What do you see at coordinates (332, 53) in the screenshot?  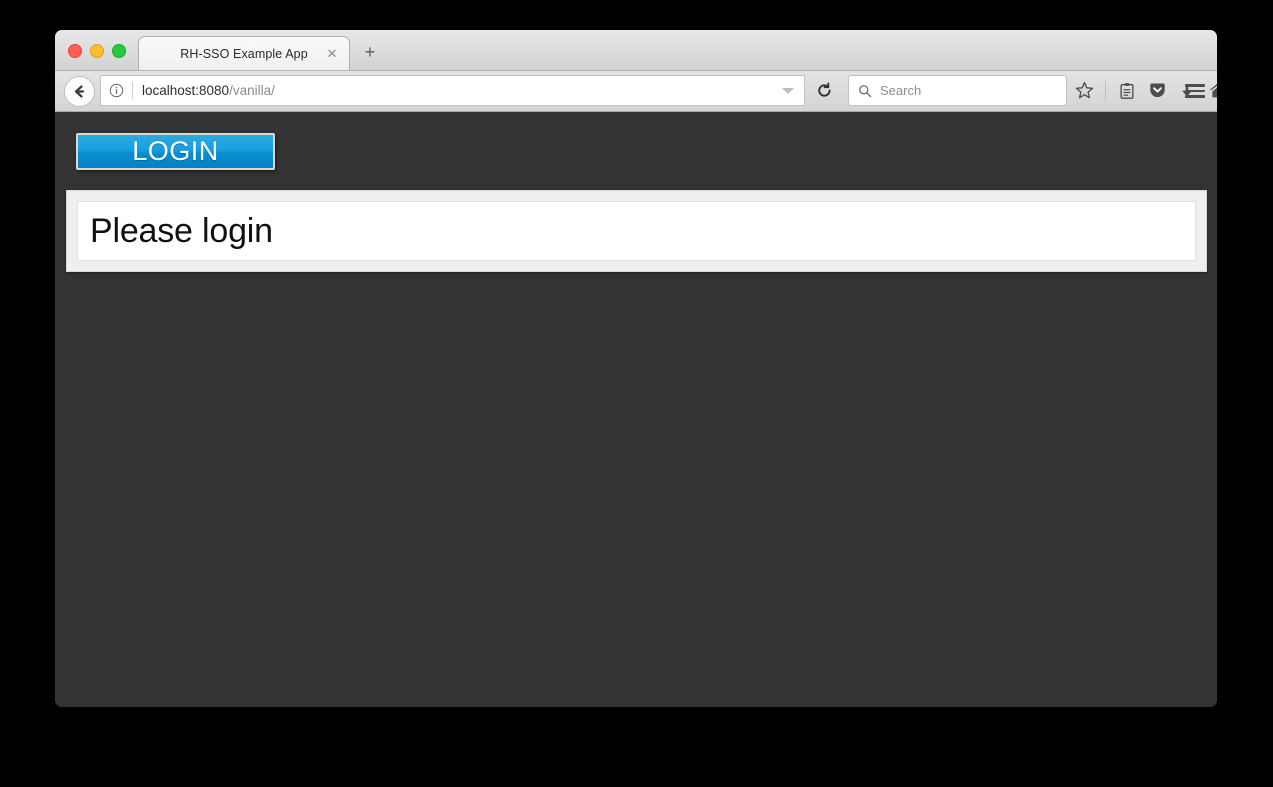 I see `tab-close-icon: ✕` at bounding box center [332, 53].